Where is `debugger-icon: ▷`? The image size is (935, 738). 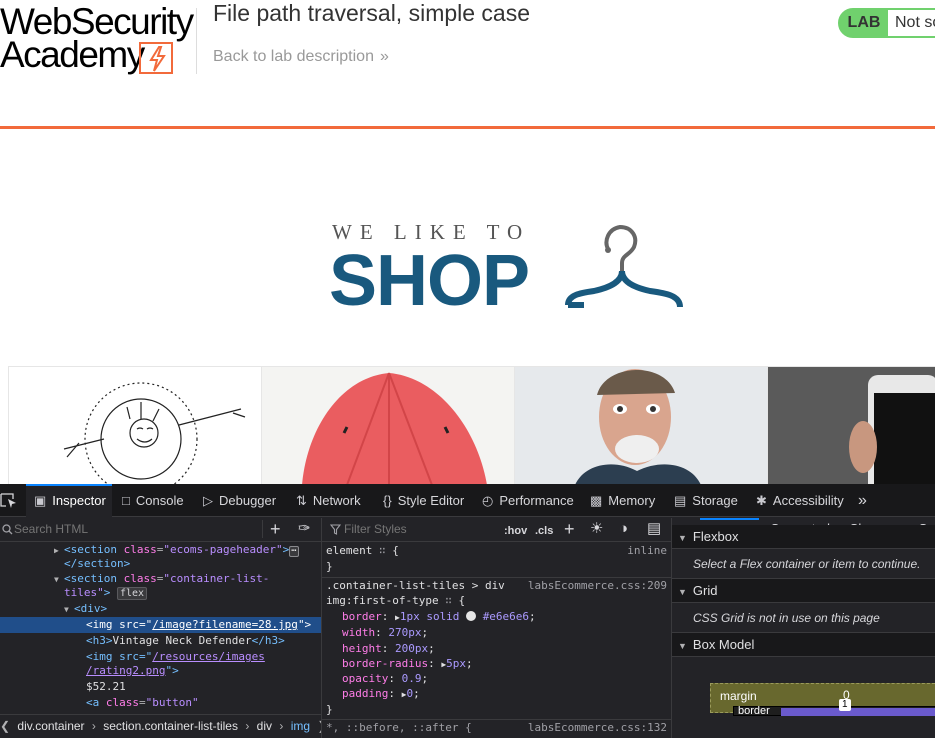
debugger-icon: ▷ is located at coordinates (208, 500).